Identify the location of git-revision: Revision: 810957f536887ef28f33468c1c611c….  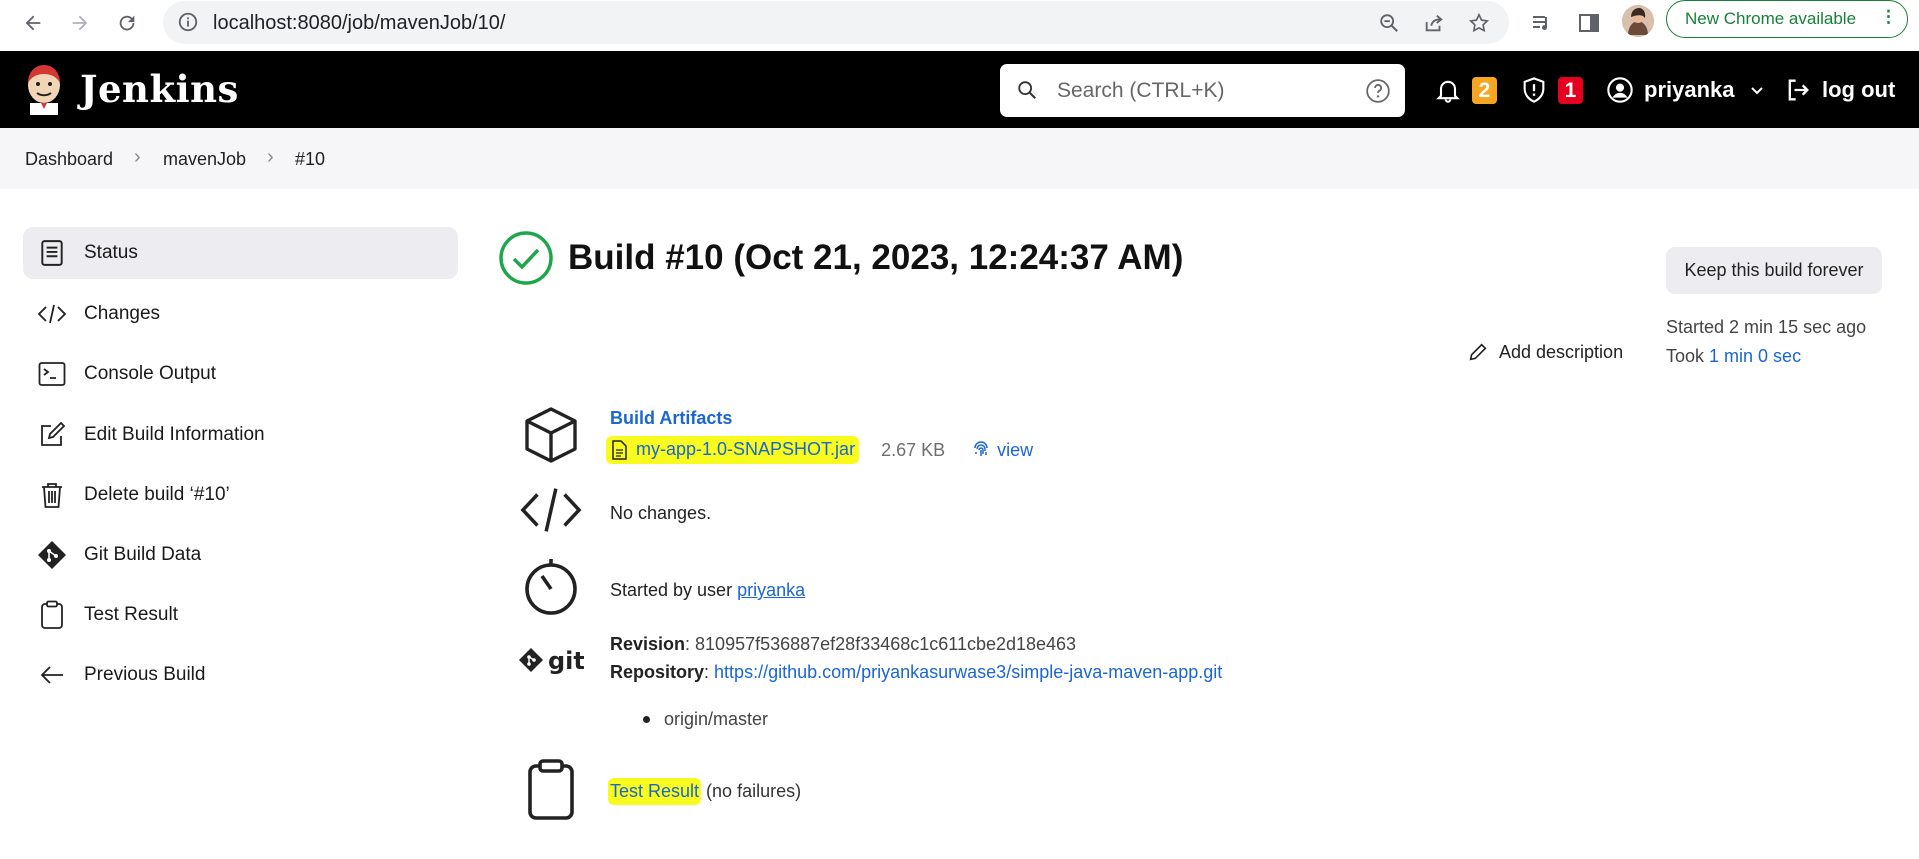
(843, 644).